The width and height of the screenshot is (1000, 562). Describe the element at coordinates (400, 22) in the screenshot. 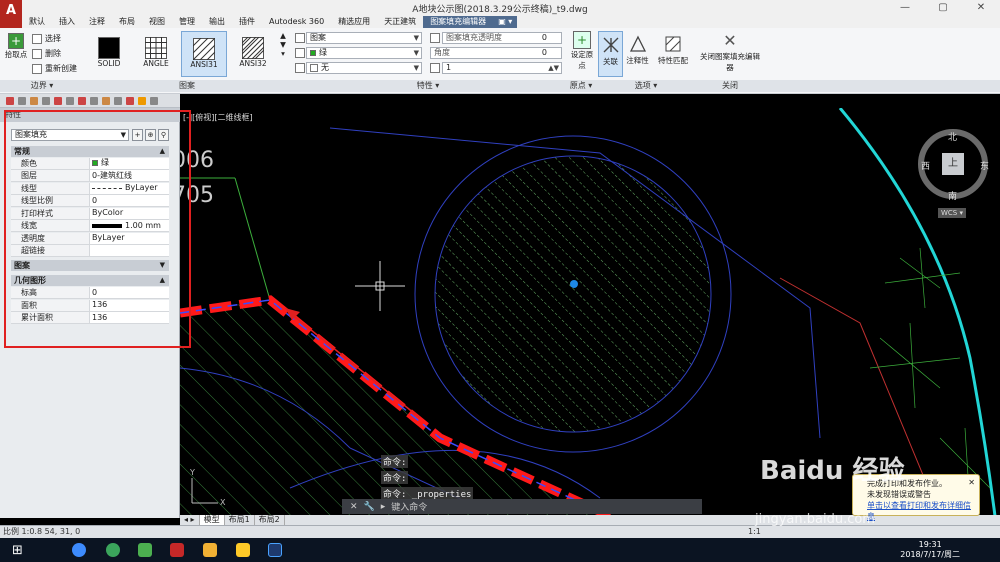

I see `tab-tangent: 天正建筑` at that location.